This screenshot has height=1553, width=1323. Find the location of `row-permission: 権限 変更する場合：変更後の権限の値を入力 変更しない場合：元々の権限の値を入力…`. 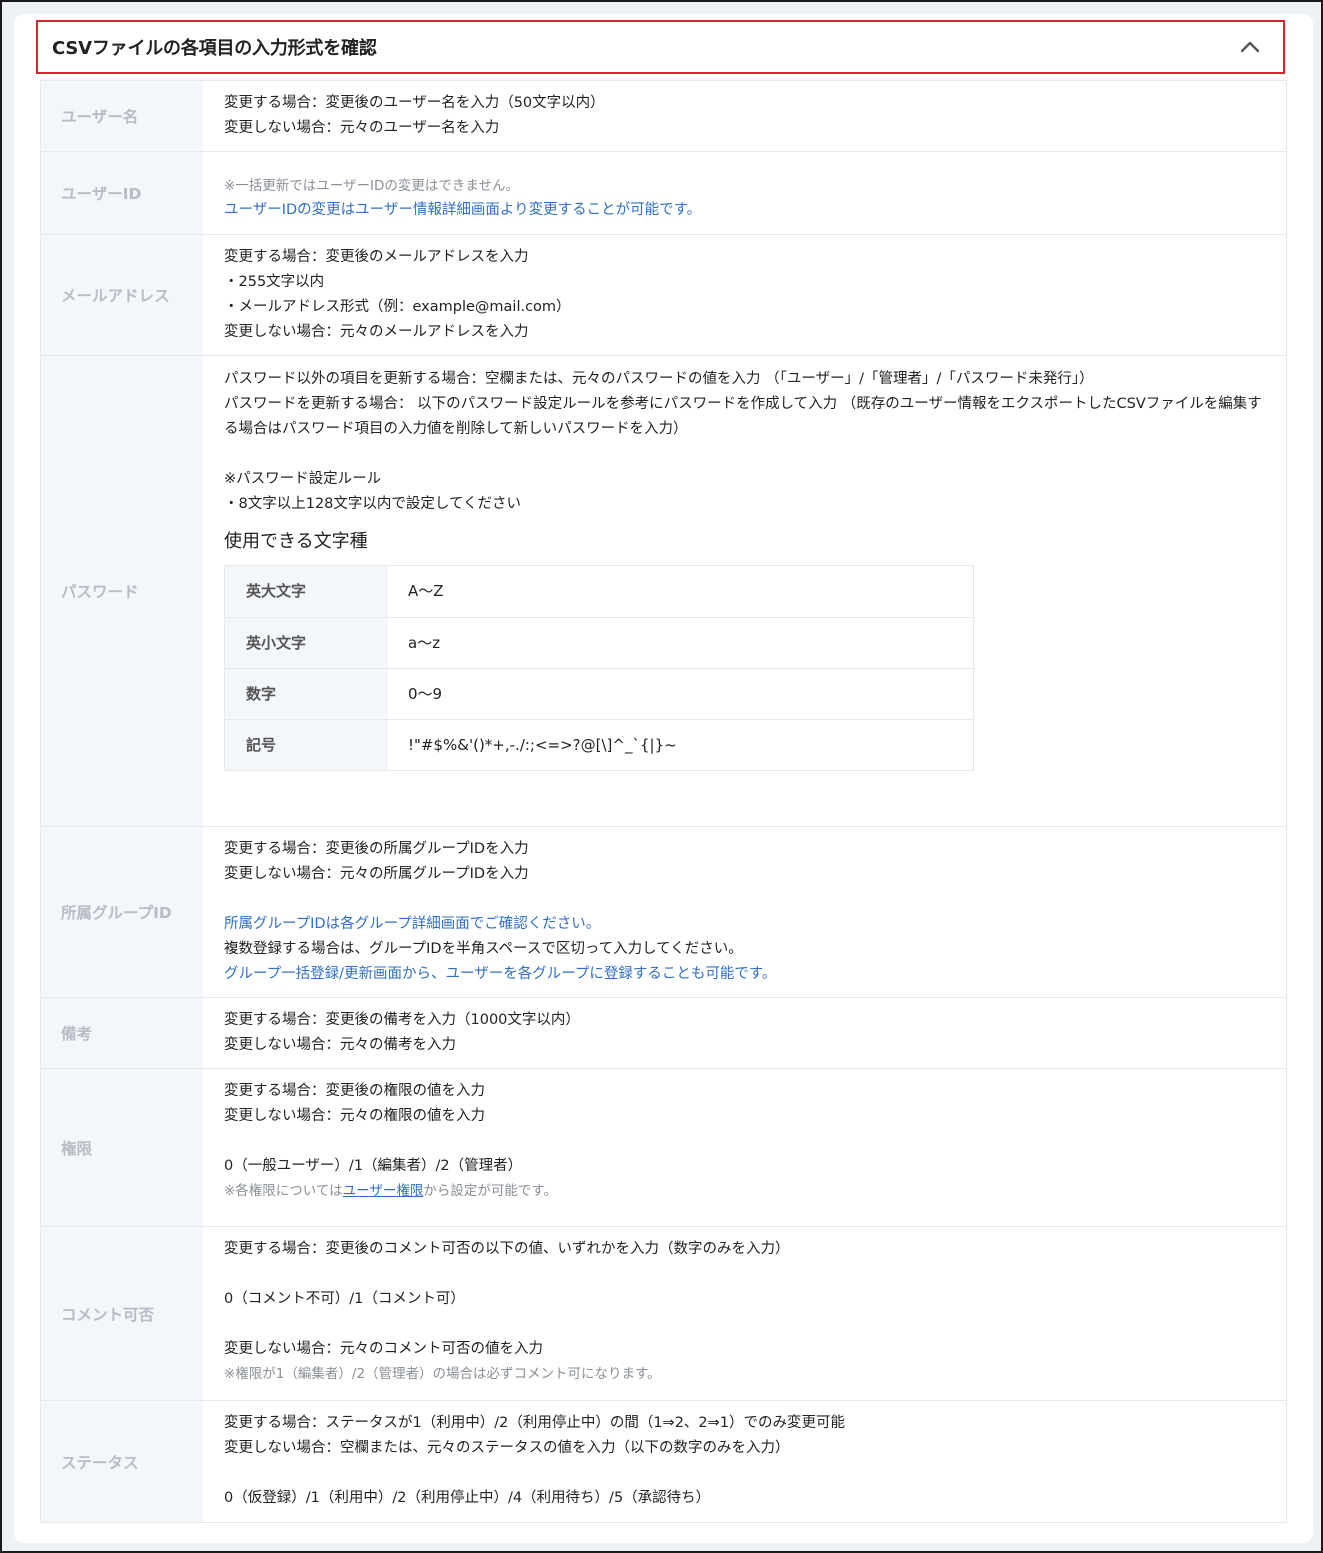

row-permission: 権限 変更する場合：変更後の権限の値を入力 変更しない場合：元々の権限の値を入力… is located at coordinates (663, 1147).